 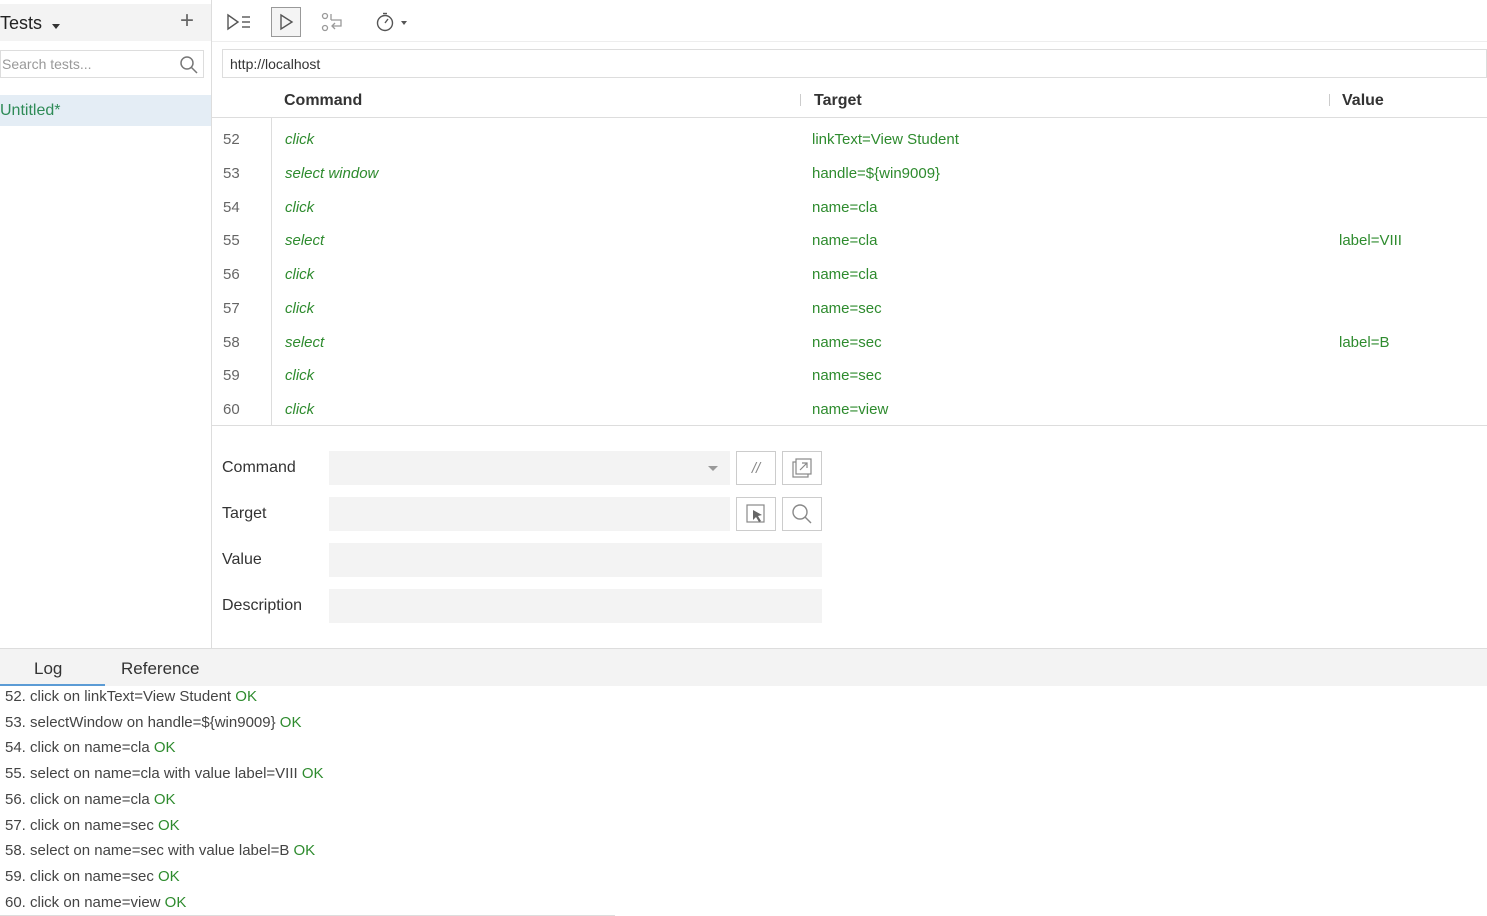 I want to click on row-number: 57, so click(x=231, y=308).